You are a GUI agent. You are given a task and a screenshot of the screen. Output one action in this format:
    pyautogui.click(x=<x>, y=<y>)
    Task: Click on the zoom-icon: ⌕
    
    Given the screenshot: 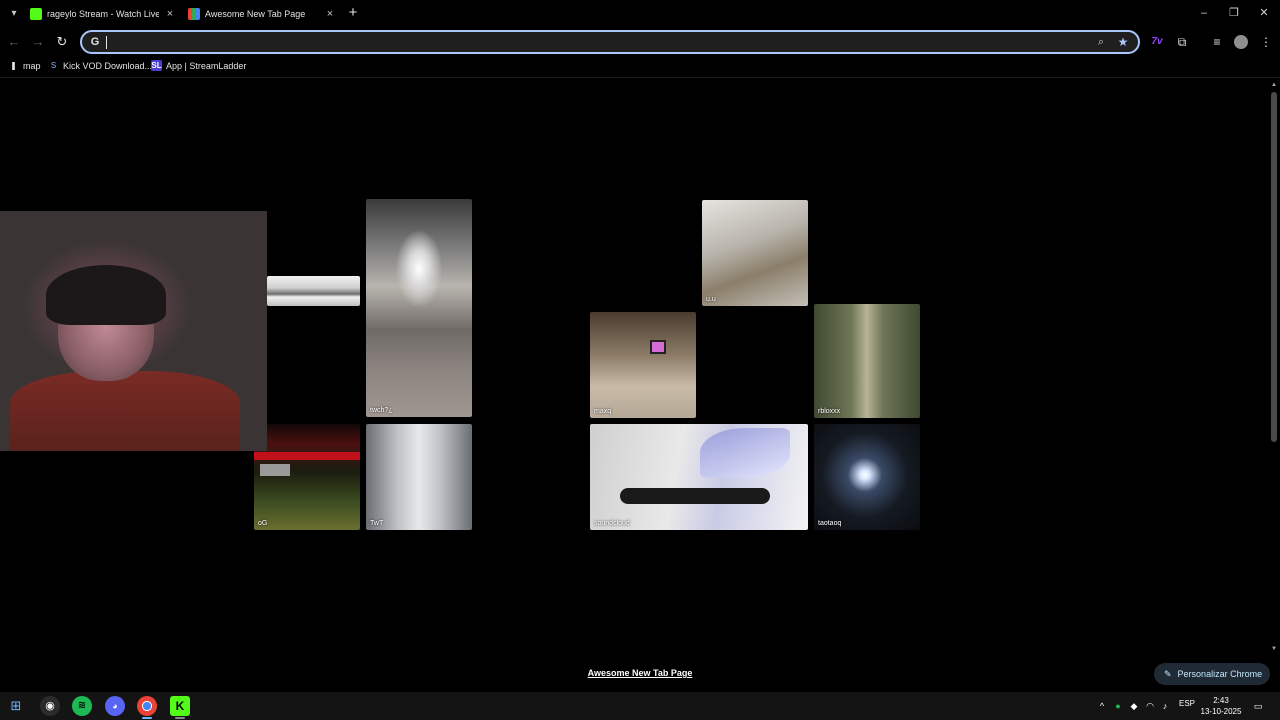 What is the action you would take?
    pyautogui.click(x=1101, y=42)
    